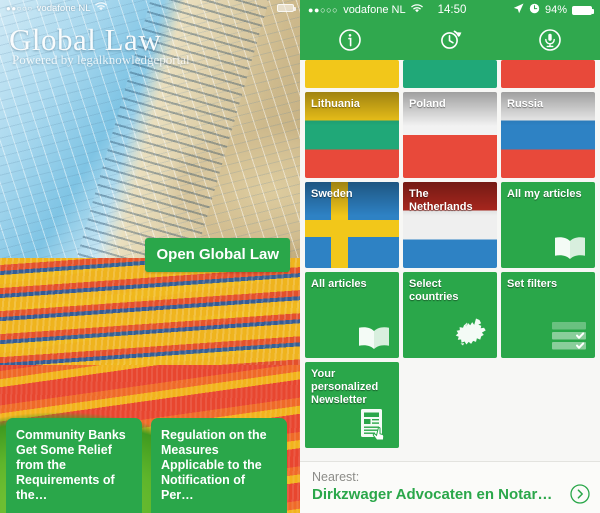 This screenshot has height=513, width=600. I want to click on tile-country-russia: Russia, so click(548, 135).